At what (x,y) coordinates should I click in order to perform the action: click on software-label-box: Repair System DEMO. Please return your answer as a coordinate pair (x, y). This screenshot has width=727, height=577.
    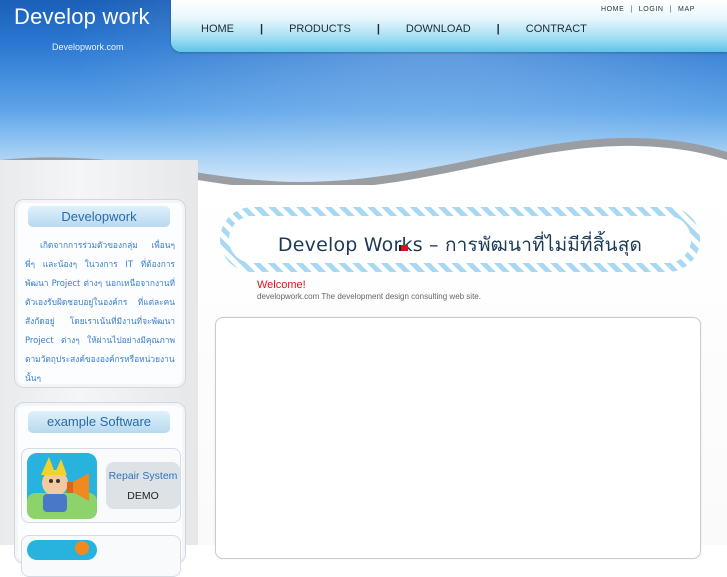
    Looking at the image, I should click on (143, 485).